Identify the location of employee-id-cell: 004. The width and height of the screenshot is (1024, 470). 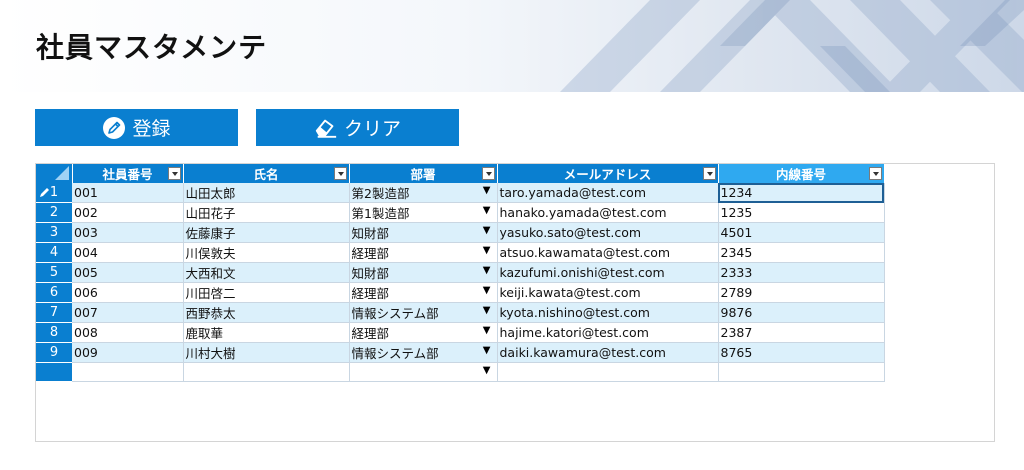
(128, 252).